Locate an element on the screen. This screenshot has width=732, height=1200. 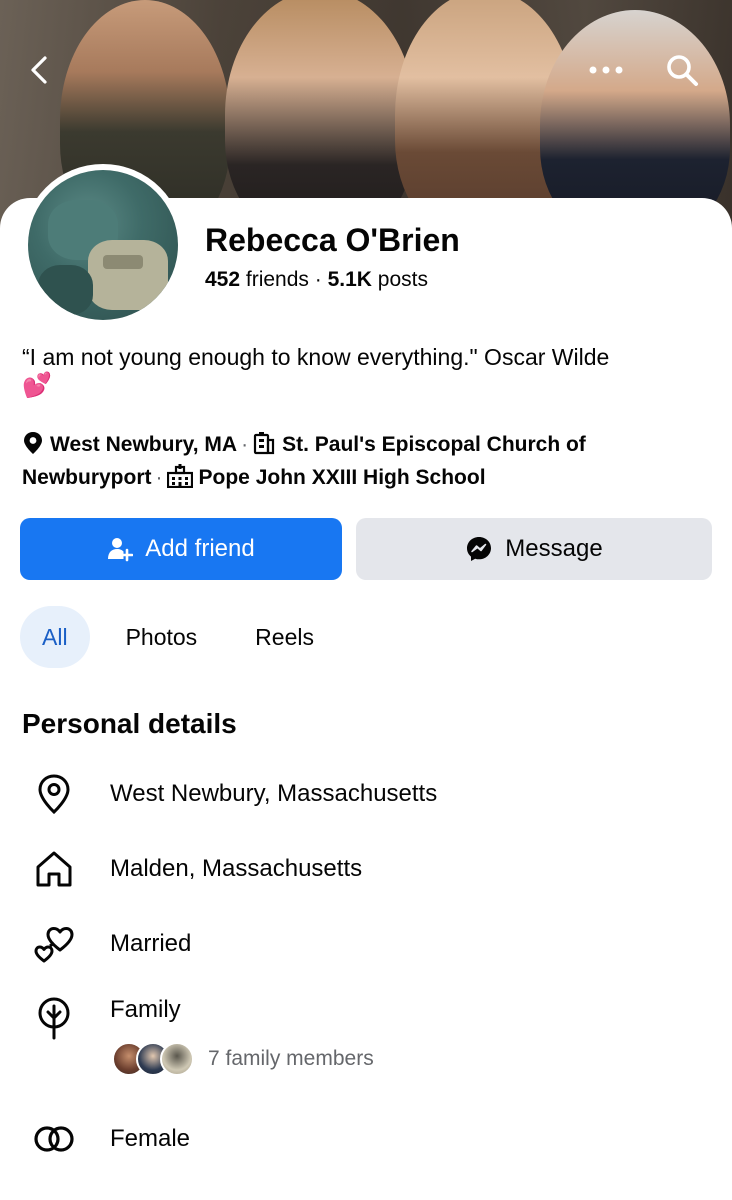
chevron-left-icon is located at coordinates (39, 70).